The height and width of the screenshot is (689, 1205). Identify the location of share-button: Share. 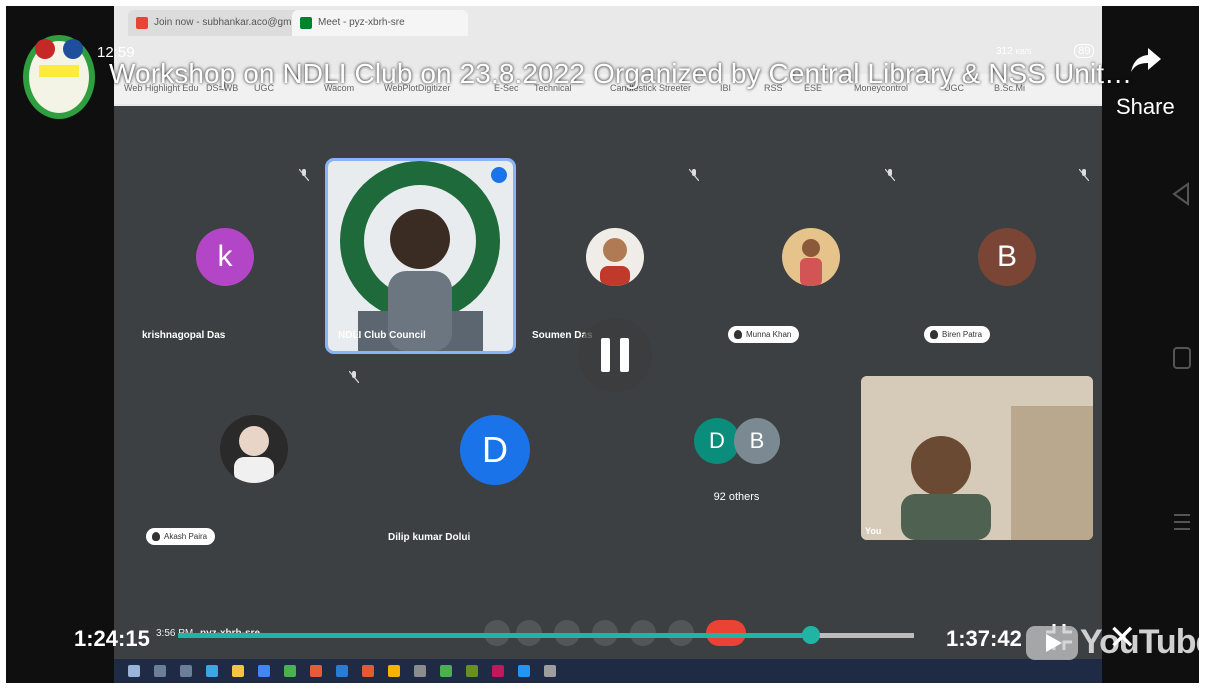
(1145, 107).